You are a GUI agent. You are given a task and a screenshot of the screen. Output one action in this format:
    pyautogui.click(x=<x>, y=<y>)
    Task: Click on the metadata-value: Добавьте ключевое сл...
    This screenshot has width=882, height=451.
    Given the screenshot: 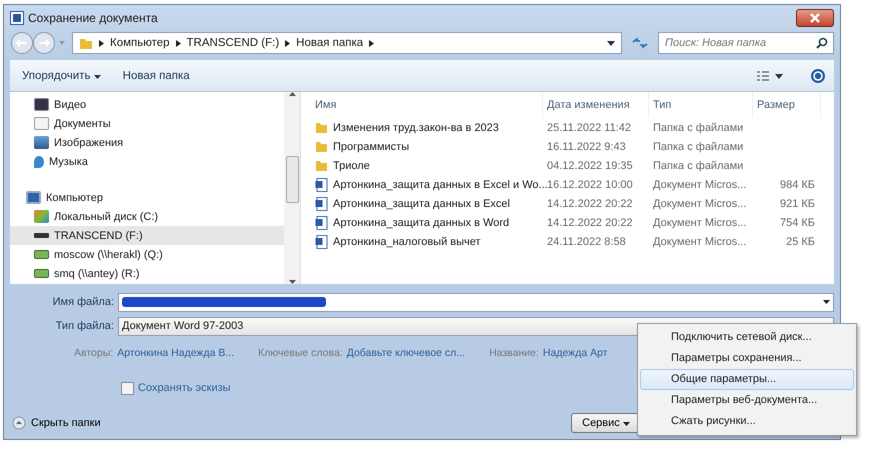 What is the action you would take?
    pyautogui.click(x=406, y=352)
    